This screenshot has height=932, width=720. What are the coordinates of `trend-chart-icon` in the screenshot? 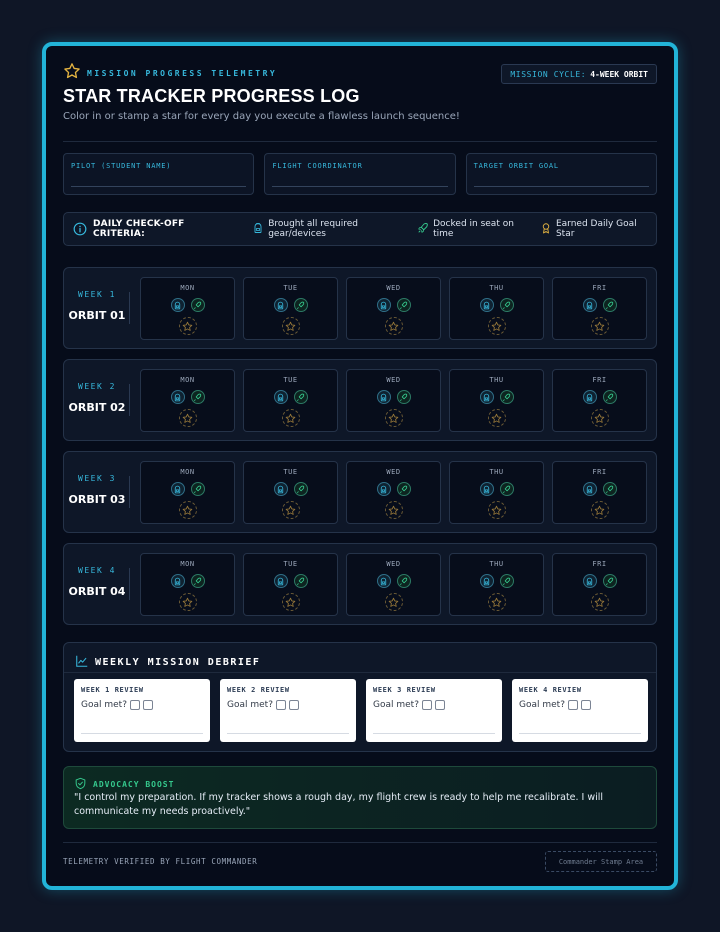 It's located at (82, 662).